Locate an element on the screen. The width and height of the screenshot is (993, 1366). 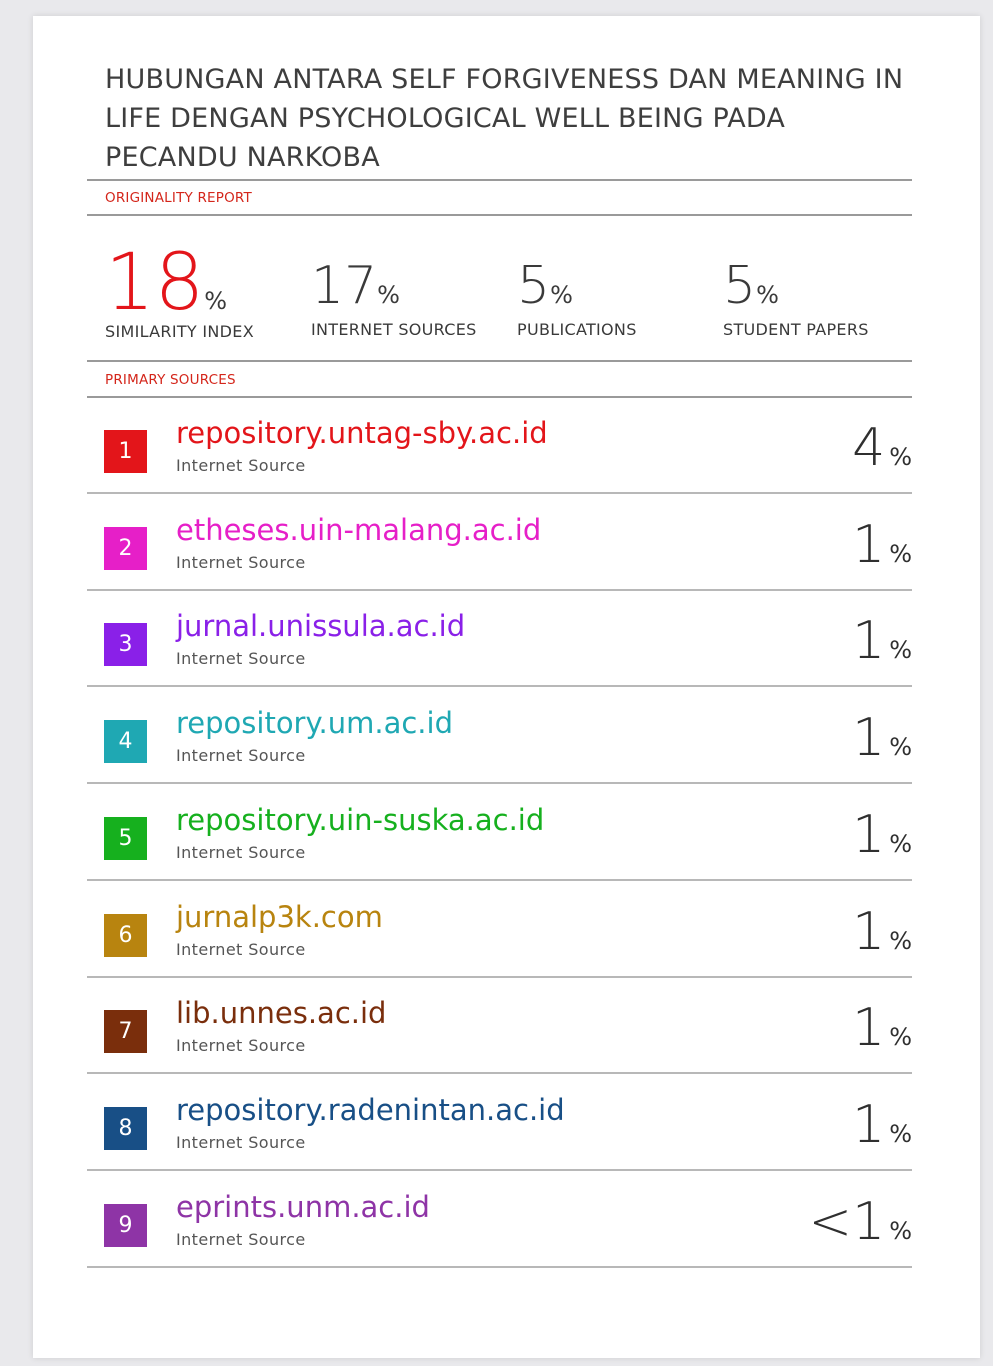
source-link: etheses.uin-malang.ac.id is located at coordinates (358, 530).